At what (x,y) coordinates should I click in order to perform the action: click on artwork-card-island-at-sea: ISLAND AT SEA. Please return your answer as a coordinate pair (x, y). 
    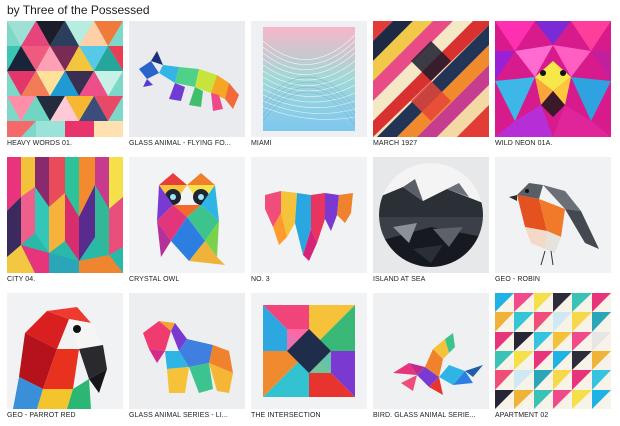
    Looking at the image, I should click on (431, 223).